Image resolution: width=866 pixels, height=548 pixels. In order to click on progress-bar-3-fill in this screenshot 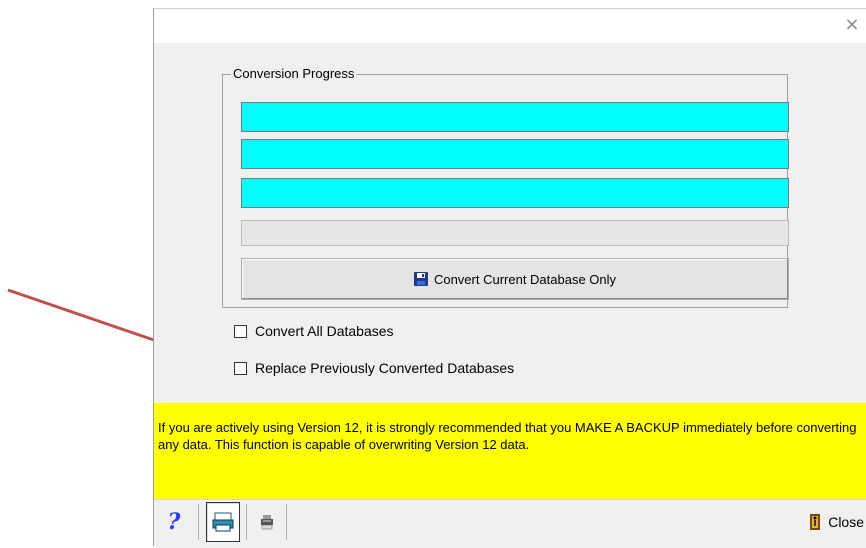, I will do `click(515, 193)`.